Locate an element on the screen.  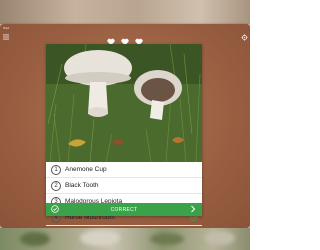
answer-label: Black Tooth is located at coordinates (82, 185).